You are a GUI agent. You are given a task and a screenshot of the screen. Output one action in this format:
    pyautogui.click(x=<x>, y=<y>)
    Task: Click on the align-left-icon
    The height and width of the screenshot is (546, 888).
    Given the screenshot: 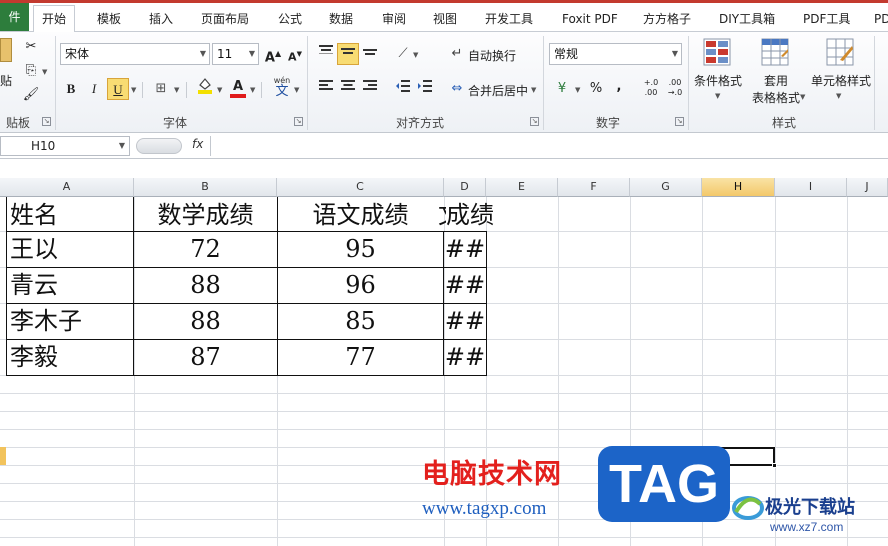 What is the action you would take?
    pyautogui.click(x=326, y=89)
    